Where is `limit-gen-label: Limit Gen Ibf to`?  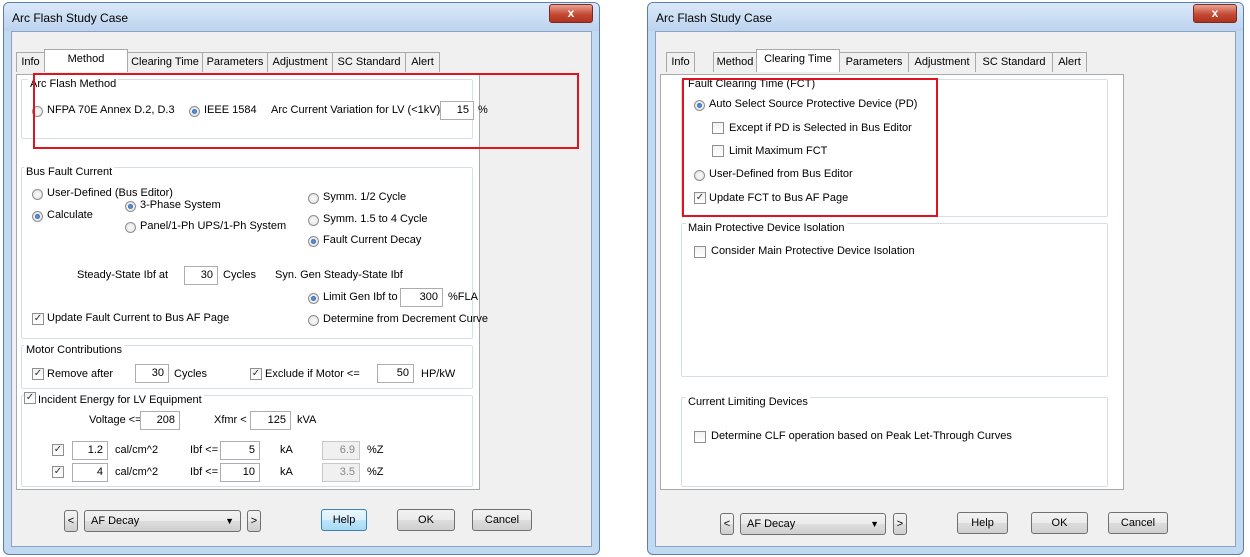 limit-gen-label: Limit Gen Ibf to is located at coordinates (360, 297).